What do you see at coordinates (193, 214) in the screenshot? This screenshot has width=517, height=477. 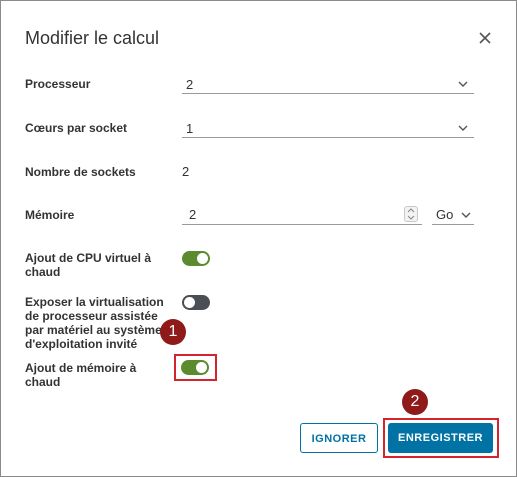 I see `memory-value: 2` at bounding box center [193, 214].